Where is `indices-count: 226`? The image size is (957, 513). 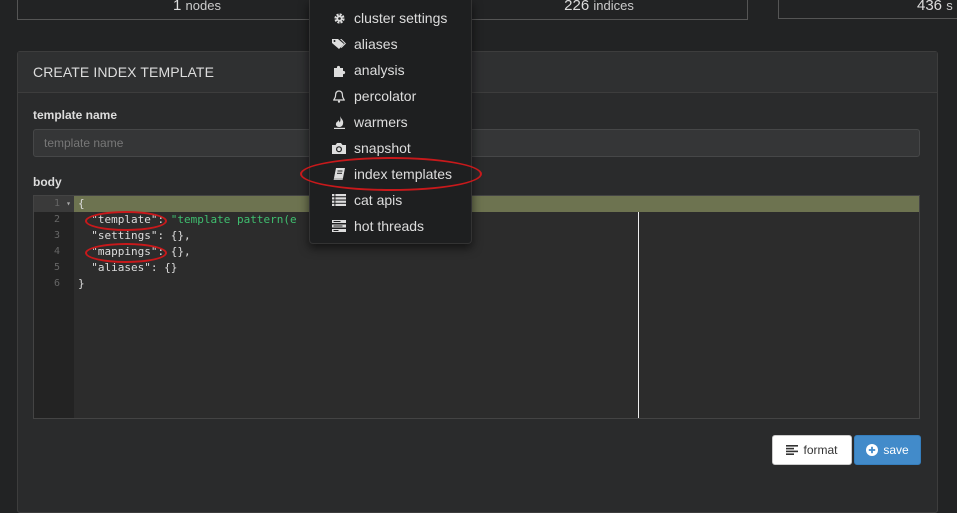
indices-count: 226 is located at coordinates (577, 7).